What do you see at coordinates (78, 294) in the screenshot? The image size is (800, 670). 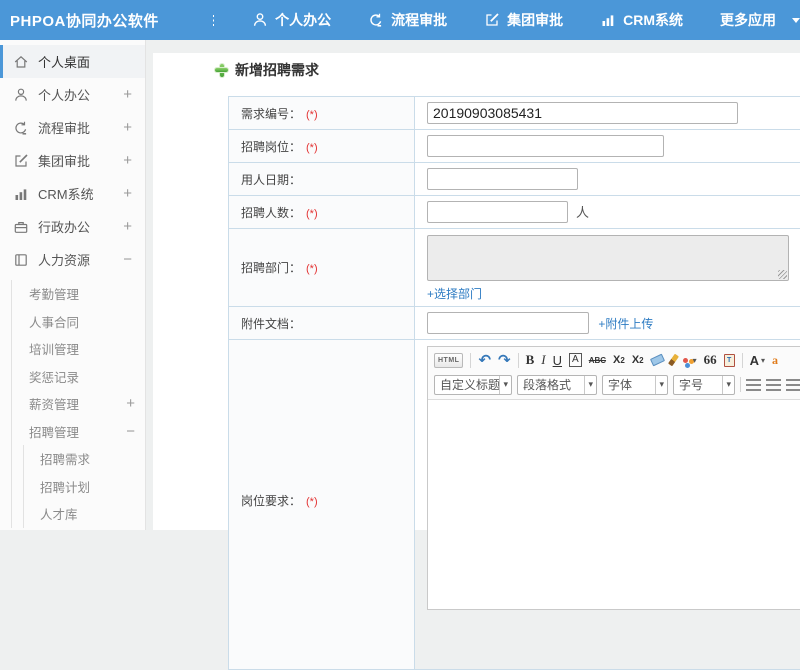 I see `sidebar-item-attendance: 考勤管理` at bounding box center [78, 294].